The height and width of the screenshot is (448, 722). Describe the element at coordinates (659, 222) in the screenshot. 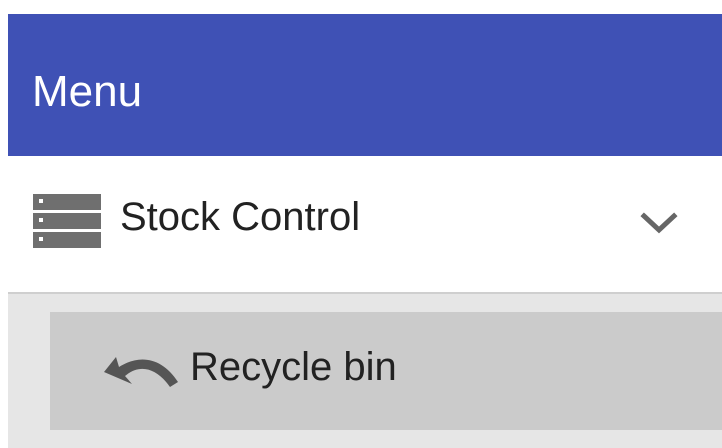

I see `chevron-down-icon` at that location.